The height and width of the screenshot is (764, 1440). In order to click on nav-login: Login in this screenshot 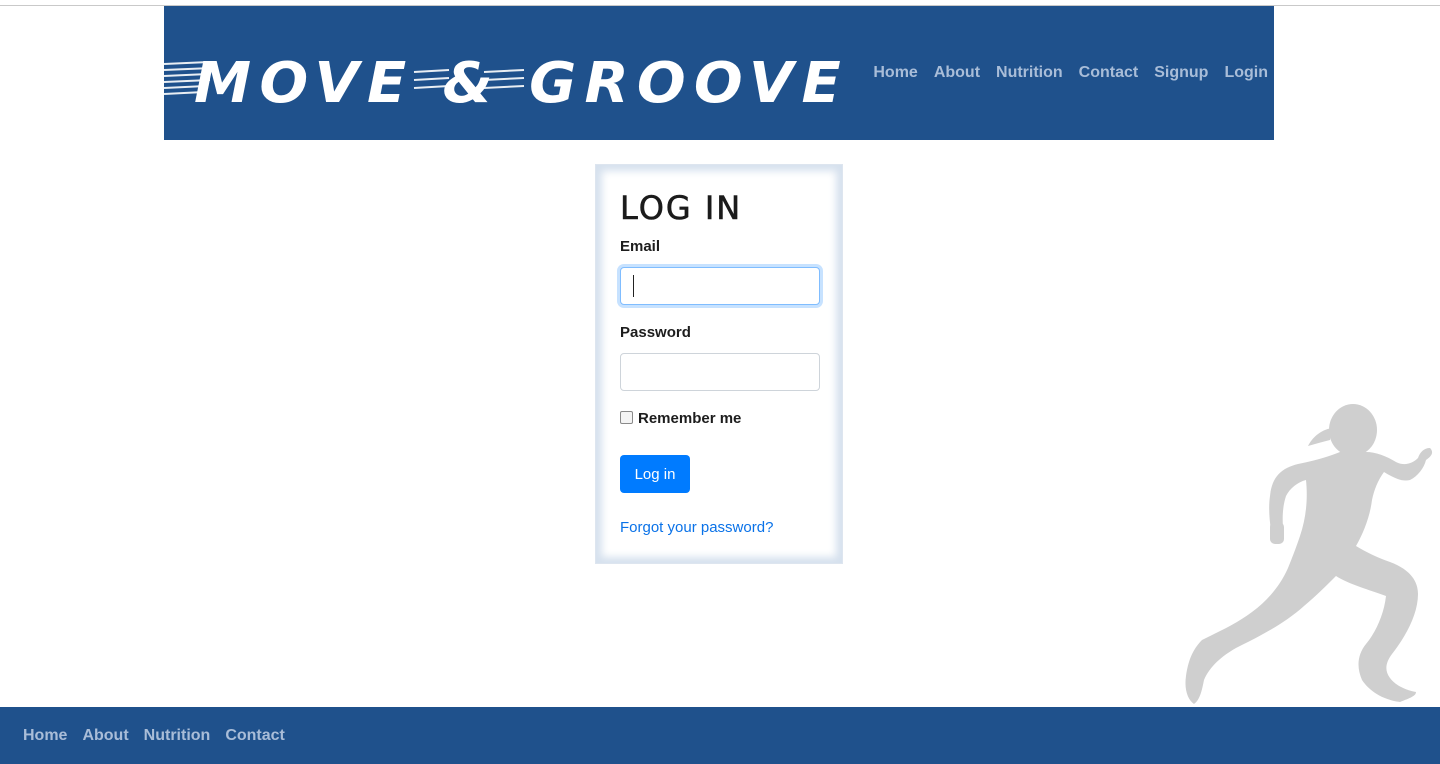, I will do `click(1246, 73)`.